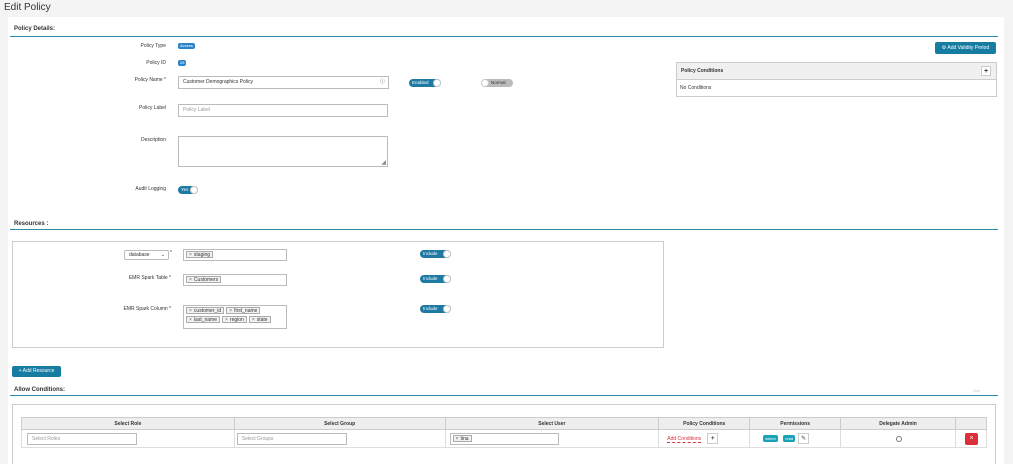 The image size is (1013, 464). I want to click on select-roles-input: Select Roles, so click(82, 439).